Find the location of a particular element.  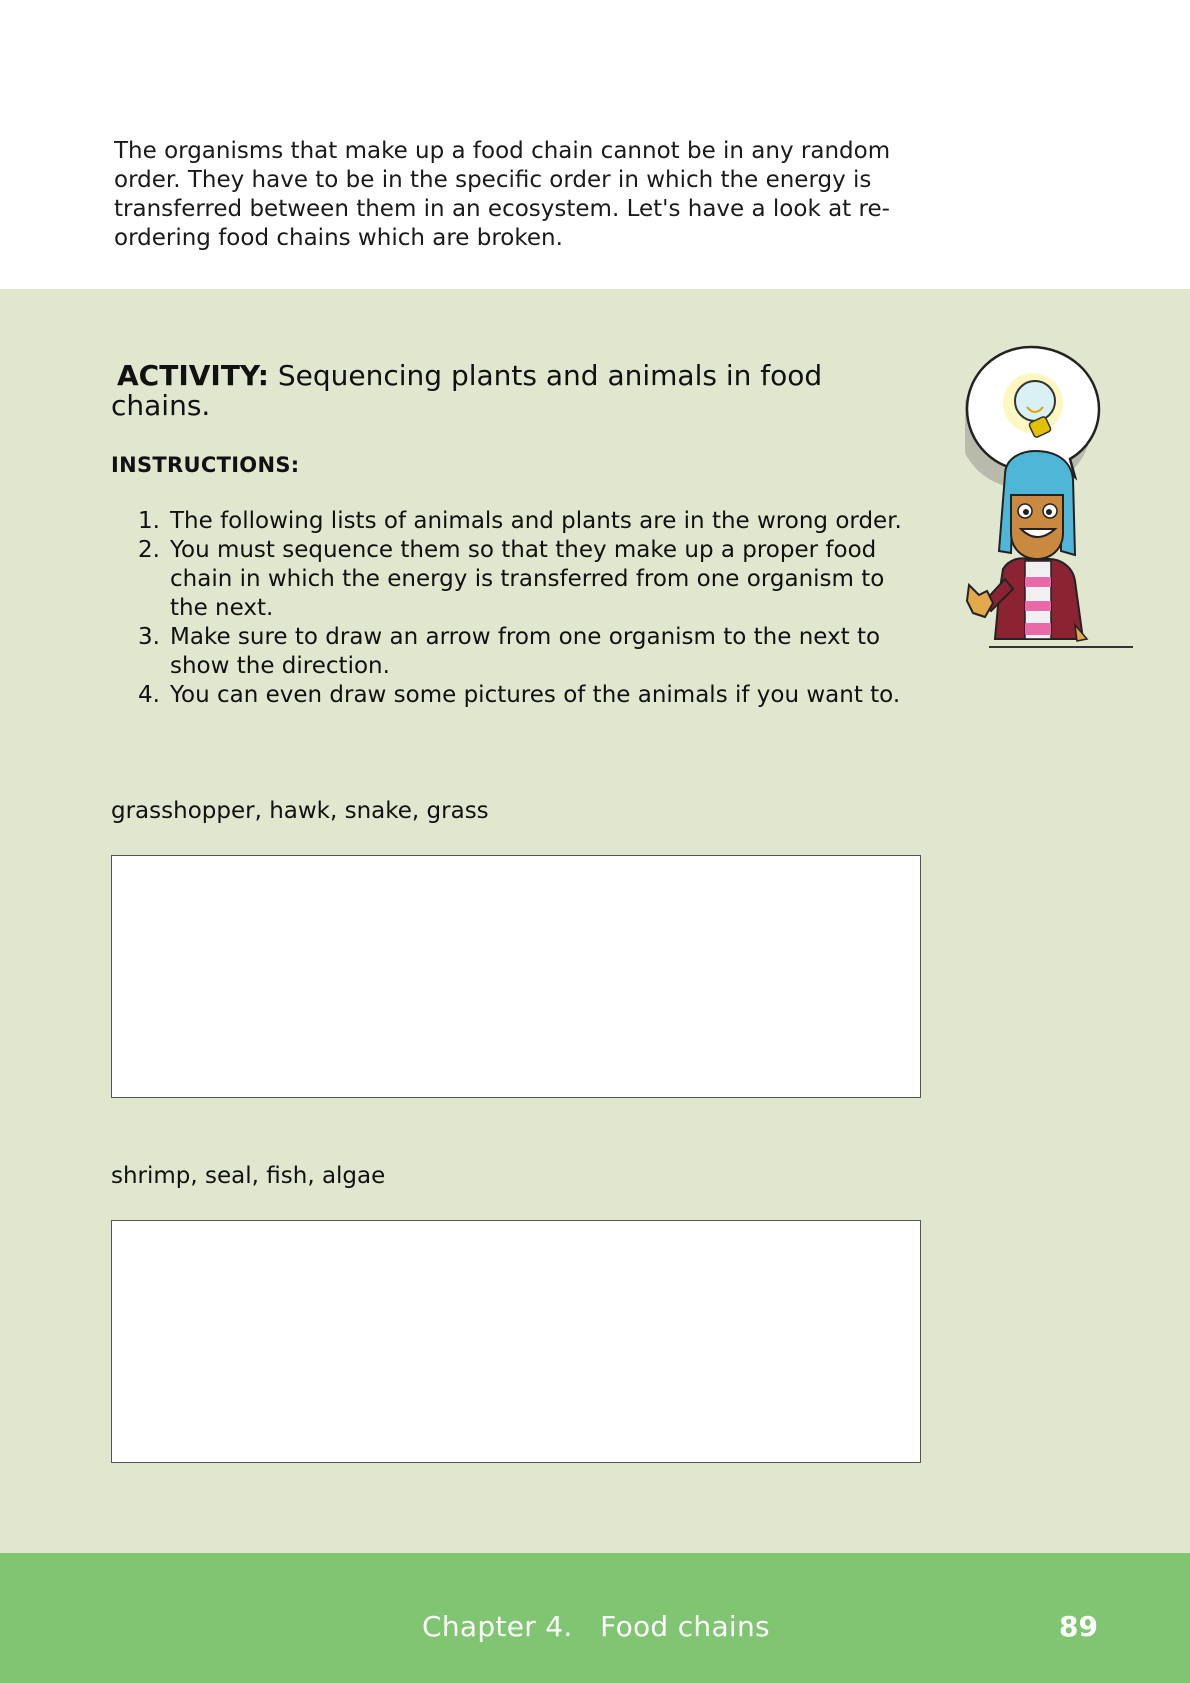

instruction-number: 1. is located at coordinates (149, 521).